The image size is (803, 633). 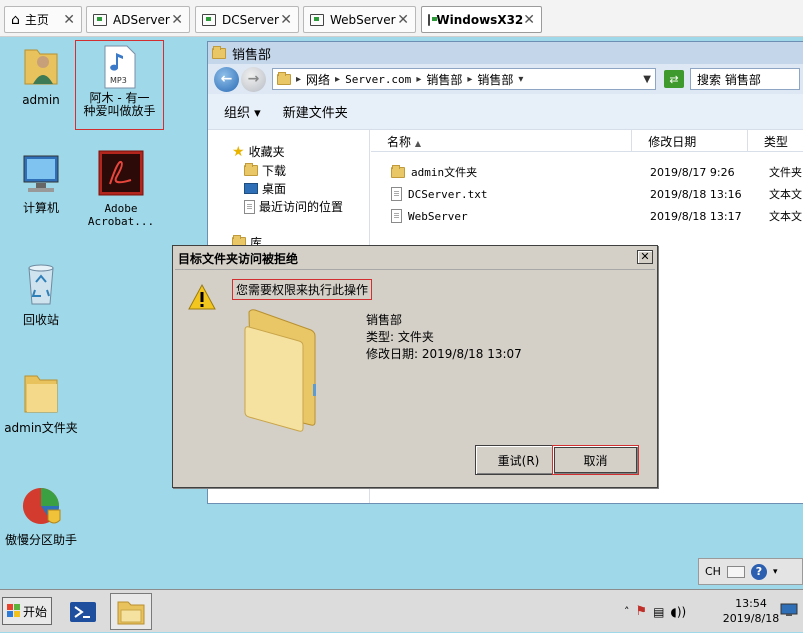 I want to click on action-center-icon: ⚑, so click(x=642, y=611).